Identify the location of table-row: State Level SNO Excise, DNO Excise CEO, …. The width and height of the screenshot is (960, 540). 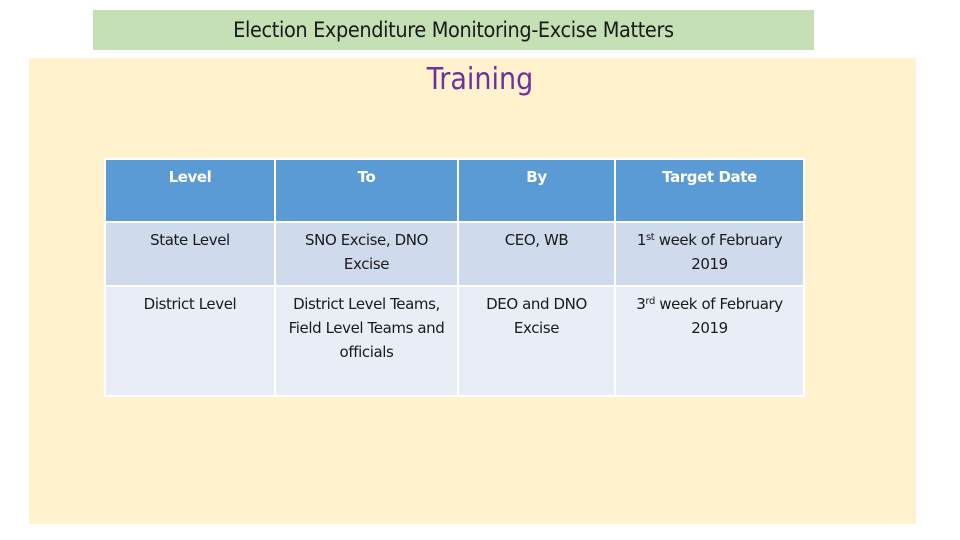
(454, 254).